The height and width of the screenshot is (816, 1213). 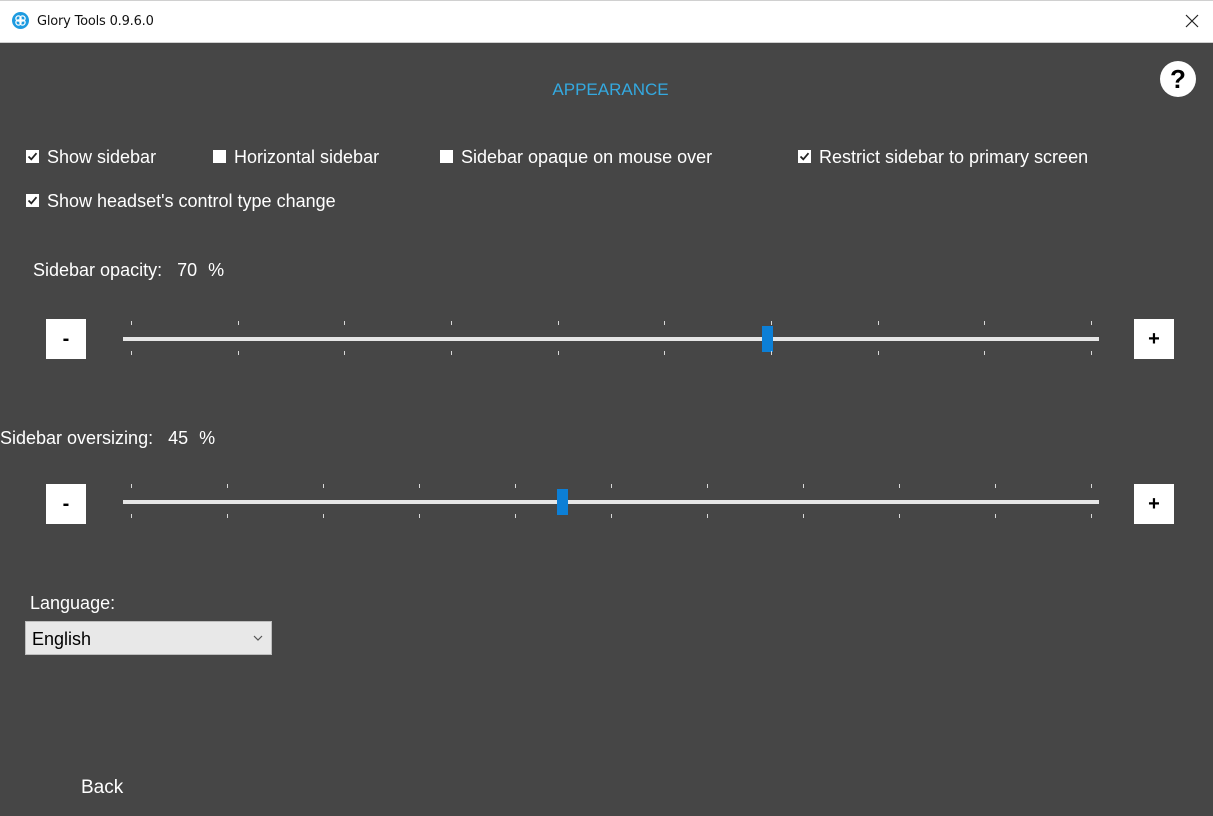 What do you see at coordinates (954, 156) in the screenshot?
I see `checkbox-label: Restrict sidebar to primary screen` at bounding box center [954, 156].